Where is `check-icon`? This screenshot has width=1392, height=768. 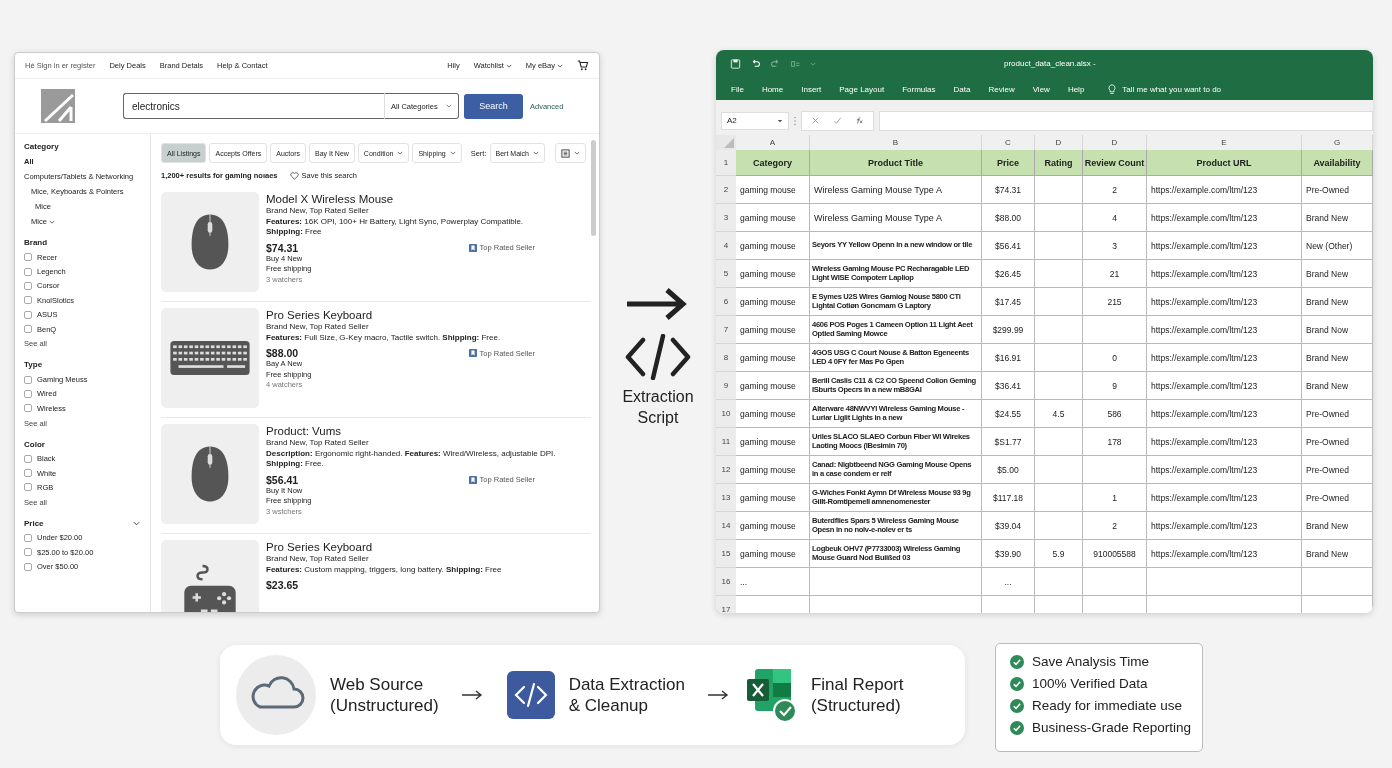 check-icon is located at coordinates (837, 120).